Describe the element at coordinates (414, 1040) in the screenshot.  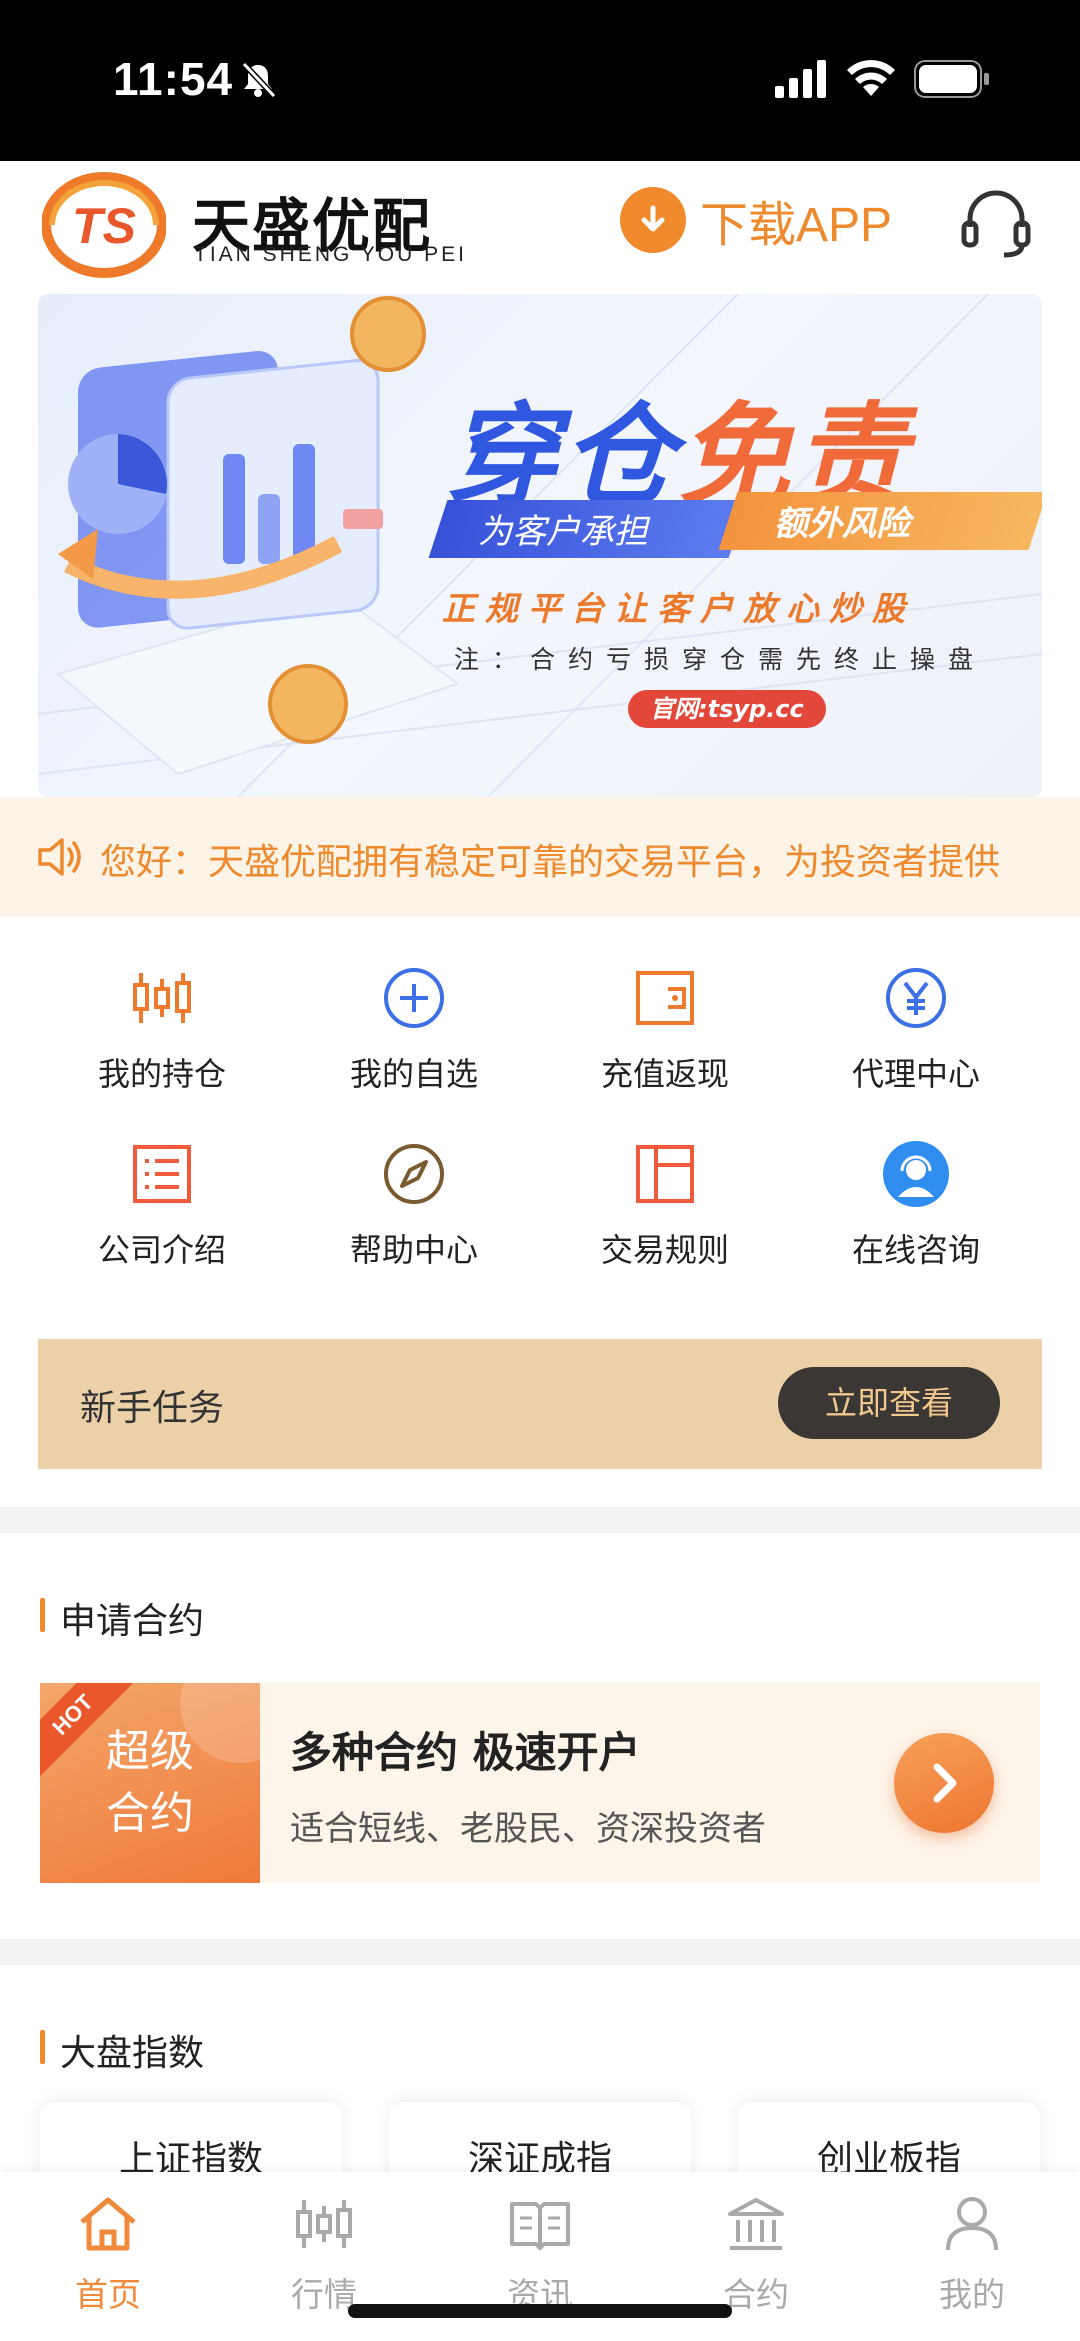
I see `menu-item-watchlist: 我的自选` at that location.